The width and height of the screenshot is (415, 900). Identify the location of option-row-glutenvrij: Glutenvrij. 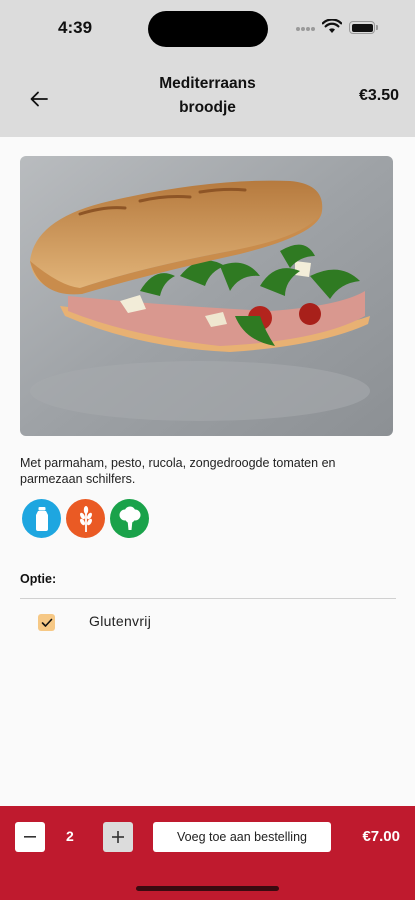
(208, 621).